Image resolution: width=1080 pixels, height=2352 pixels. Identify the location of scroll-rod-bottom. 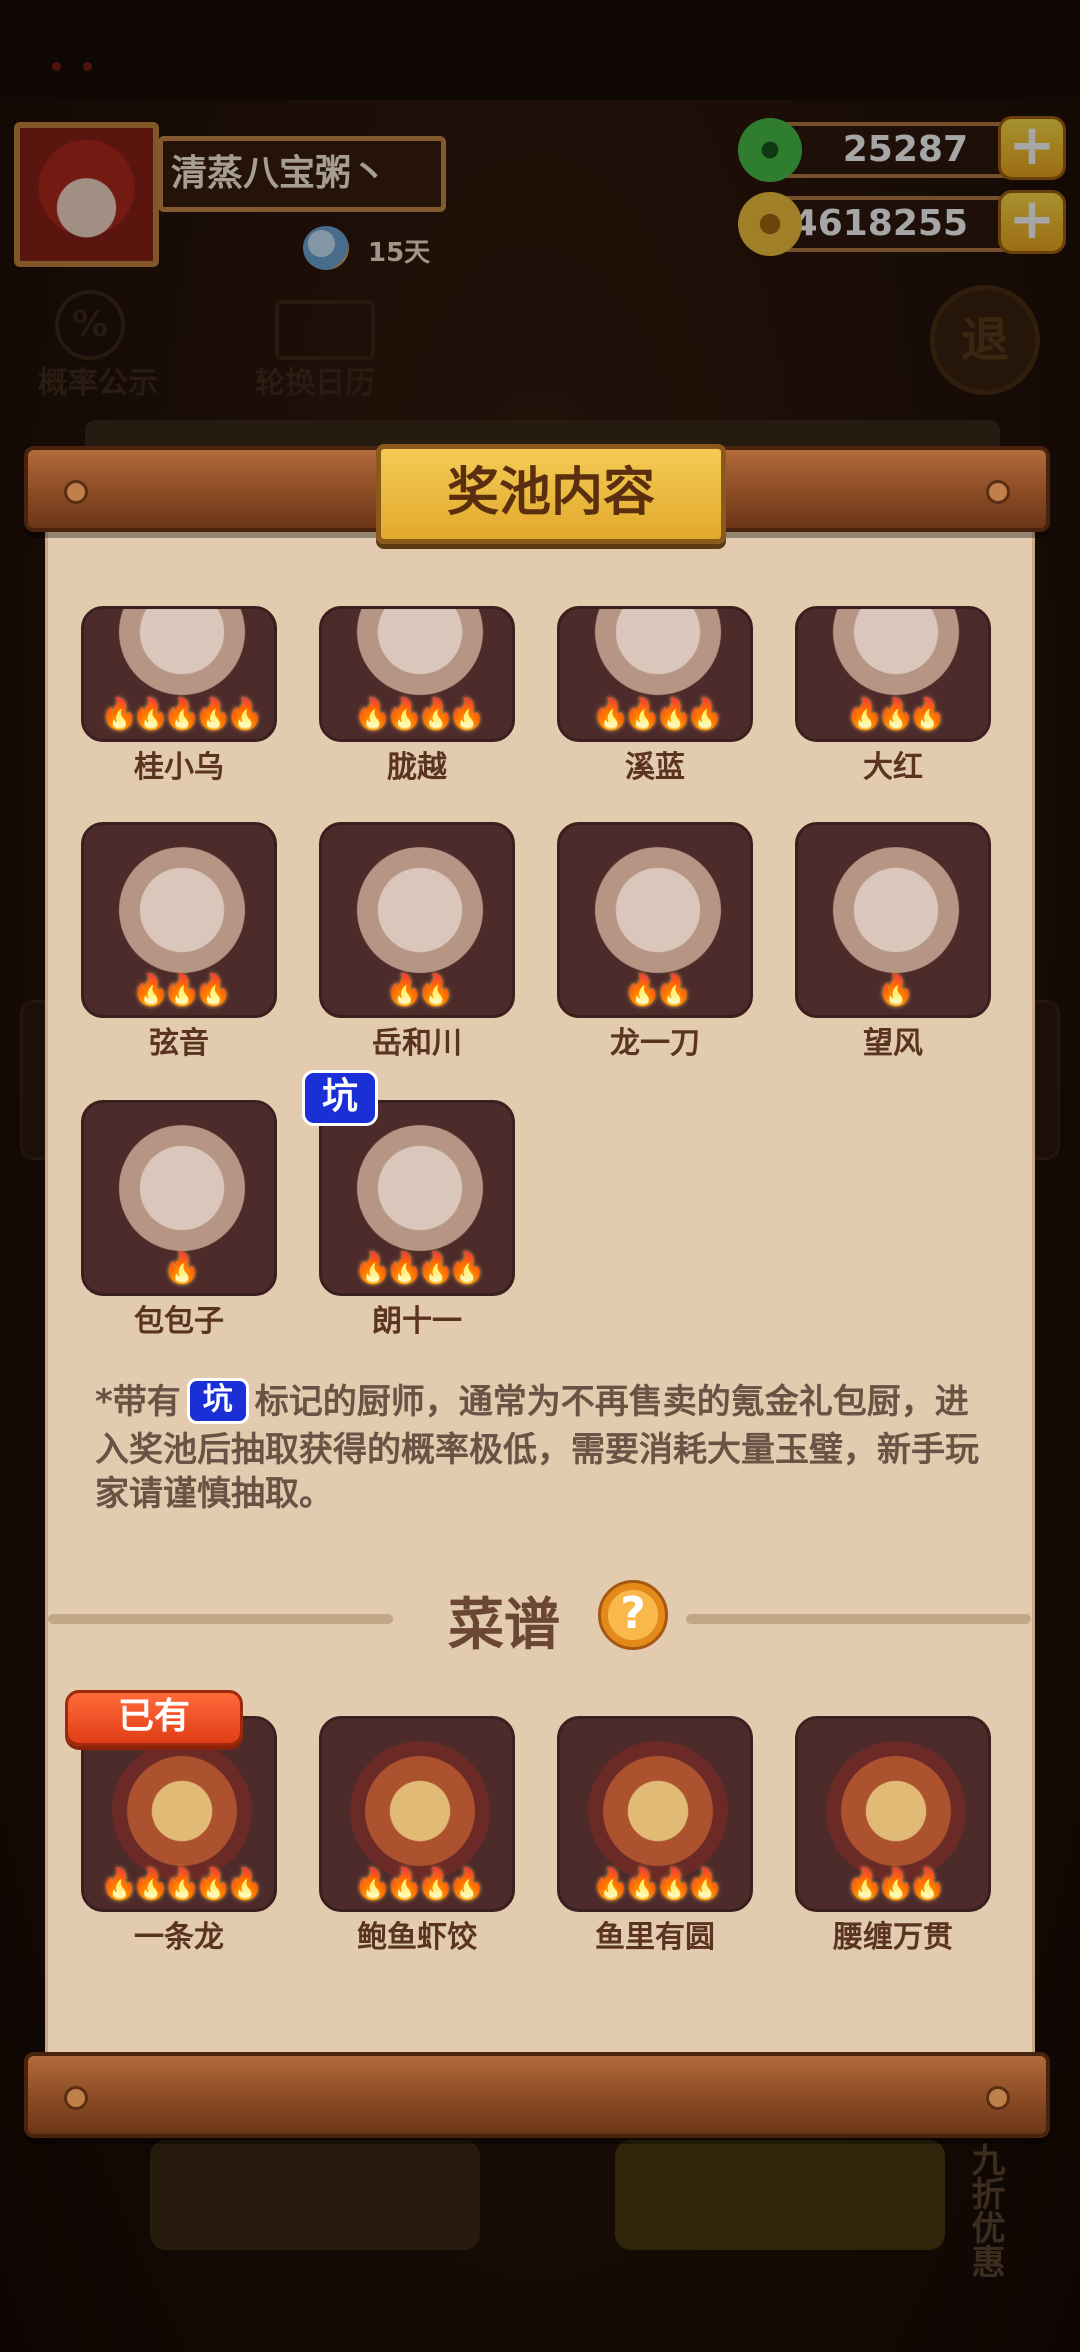
(537, 2095).